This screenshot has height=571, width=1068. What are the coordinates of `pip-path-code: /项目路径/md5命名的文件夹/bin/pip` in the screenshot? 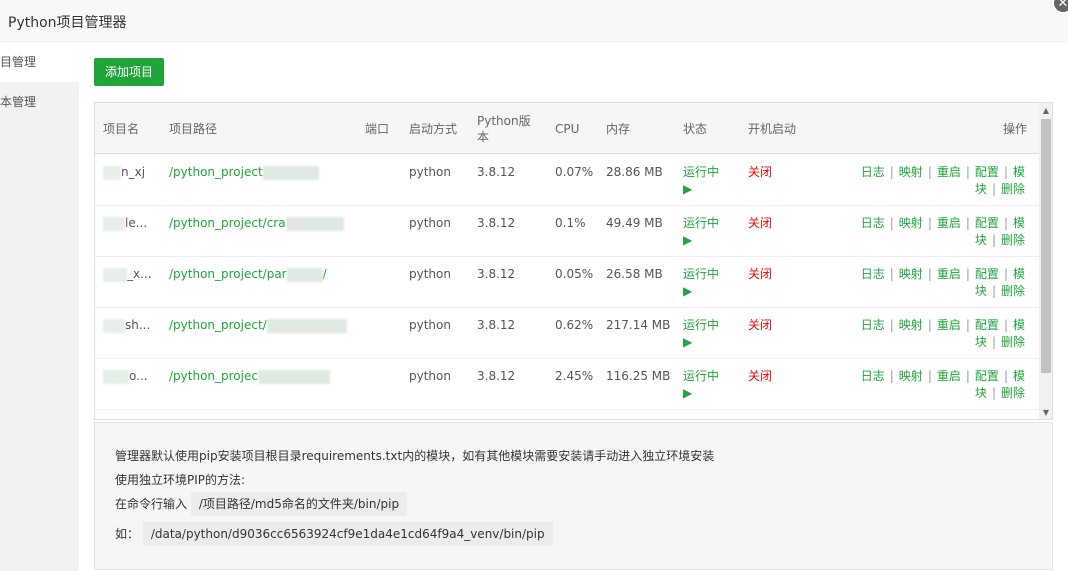 It's located at (299, 504).